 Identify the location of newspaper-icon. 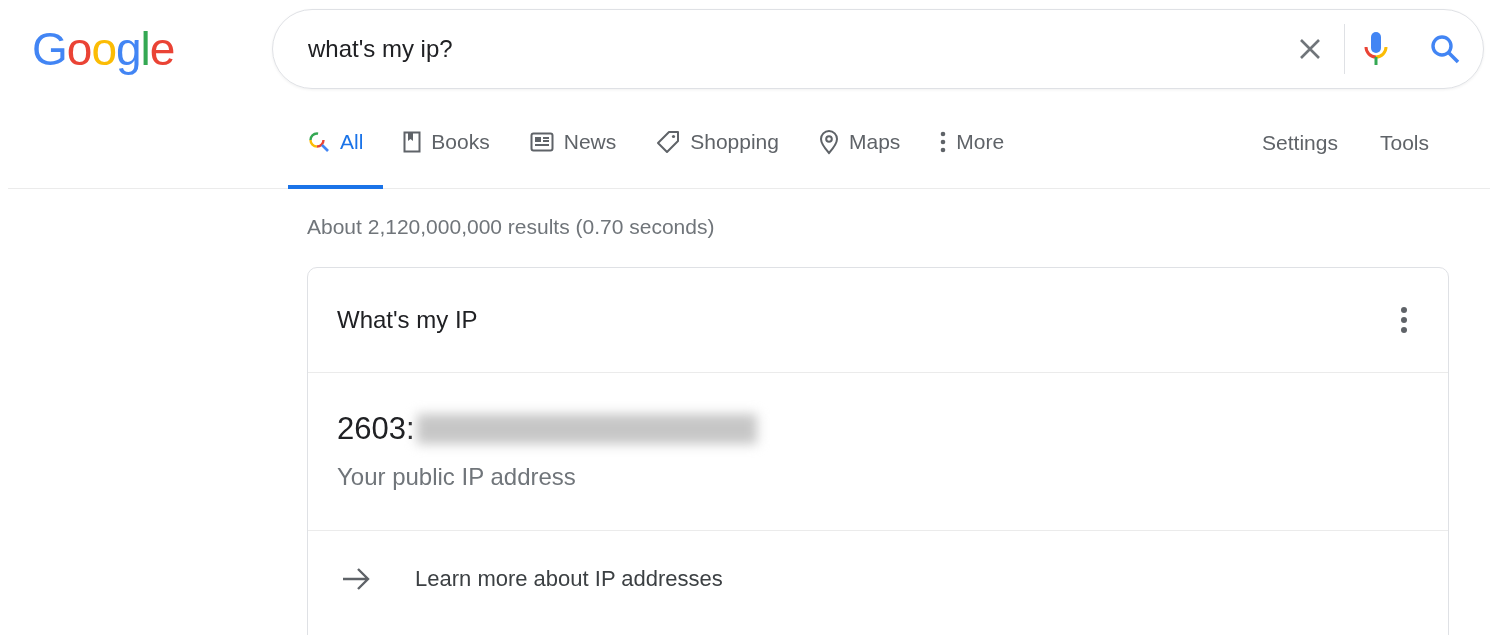
(541, 141).